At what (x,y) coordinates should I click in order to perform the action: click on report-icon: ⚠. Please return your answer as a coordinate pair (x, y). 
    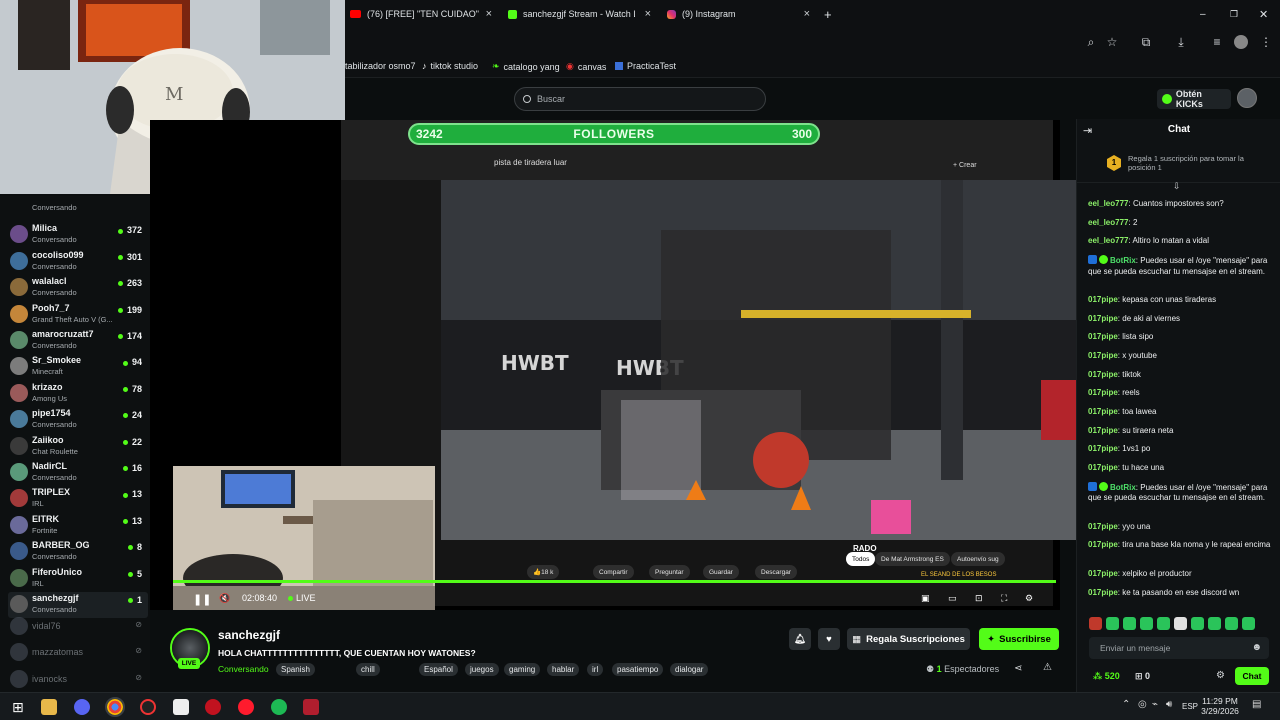
    Looking at the image, I should click on (1047, 667).